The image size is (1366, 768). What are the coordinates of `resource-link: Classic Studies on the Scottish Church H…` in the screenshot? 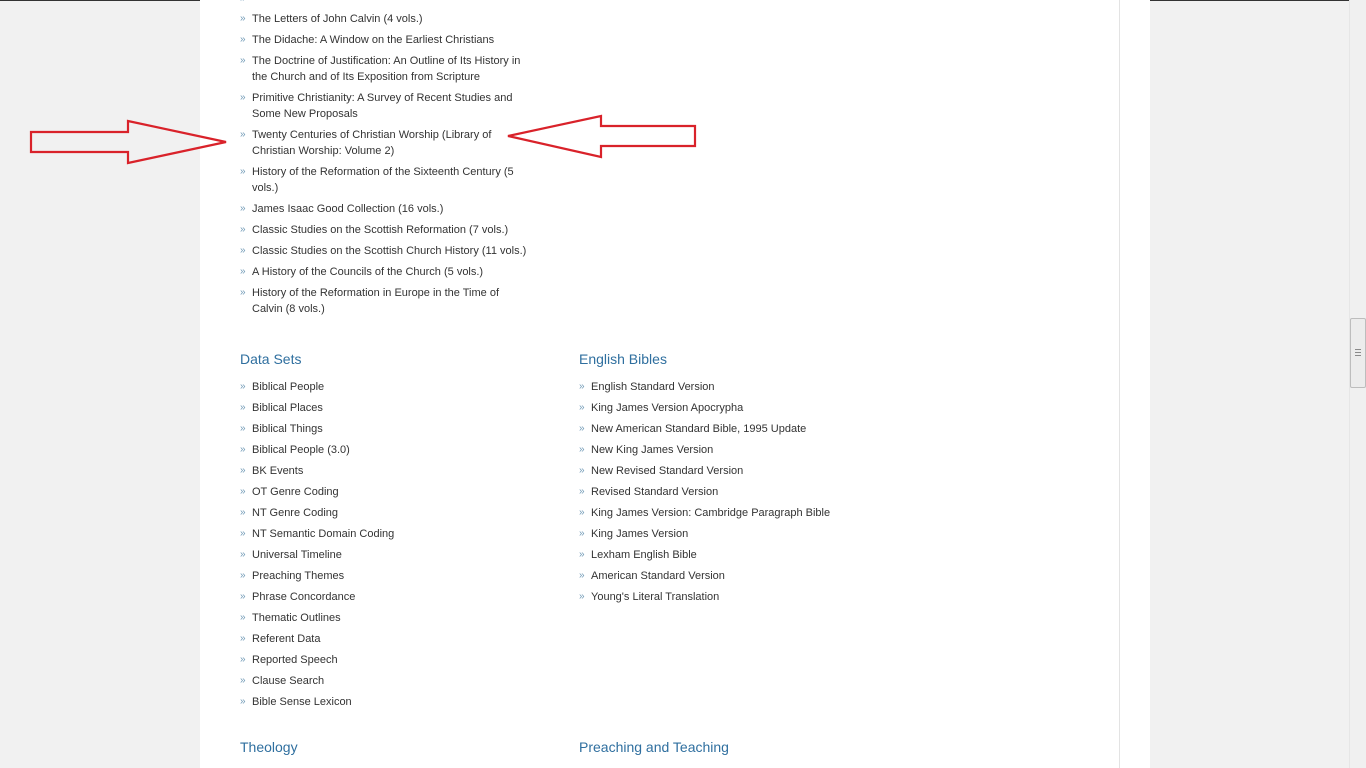 It's located at (389, 251).